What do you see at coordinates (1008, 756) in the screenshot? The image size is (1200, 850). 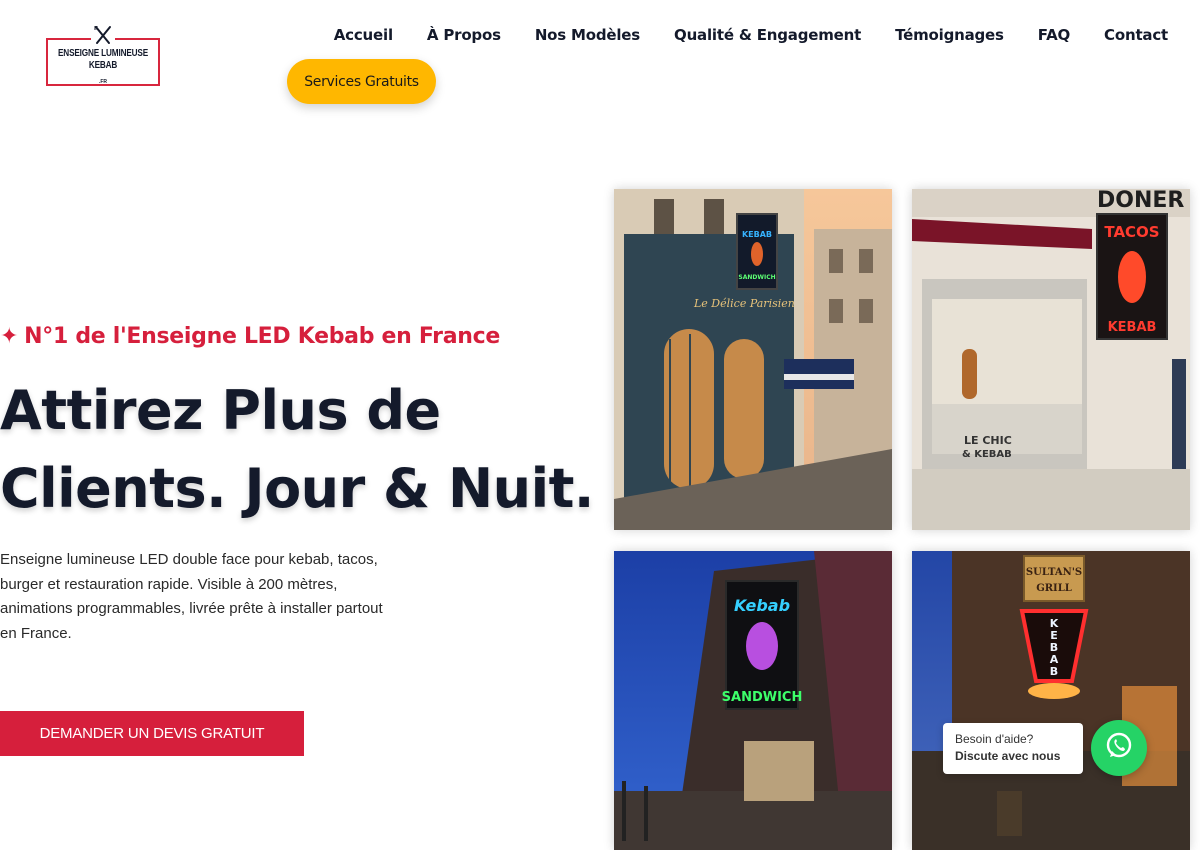 I see `chat-line2: Discute avec nous` at bounding box center [1008, 756].